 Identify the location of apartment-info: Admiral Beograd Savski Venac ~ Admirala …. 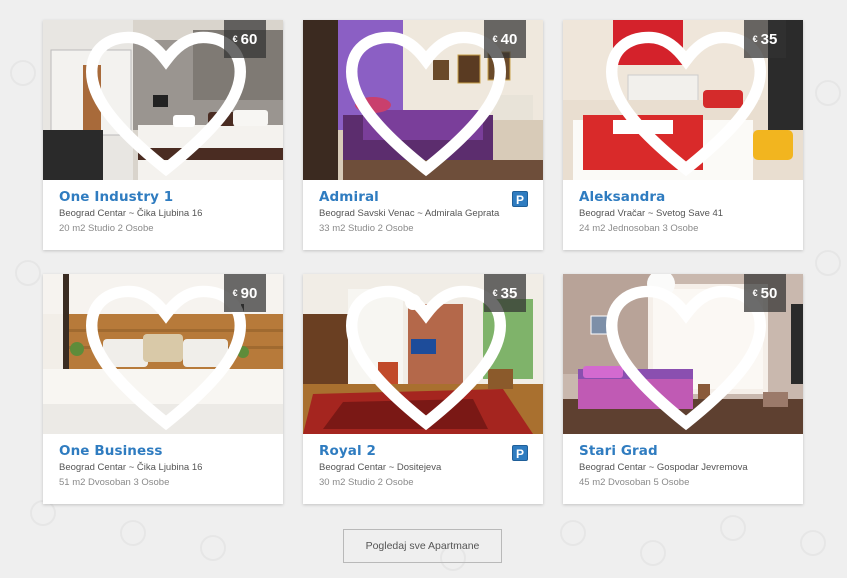
(423, 207).